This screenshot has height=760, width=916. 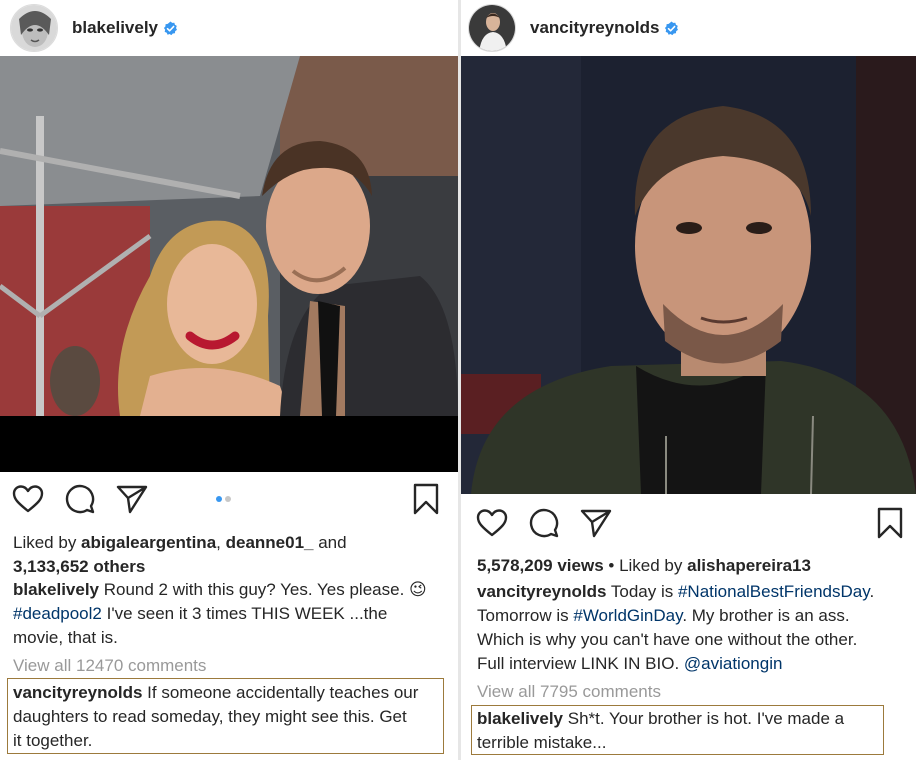 What do you see at coordinates (53, 740) in the screenshot?
I see `comment-text: it together.` at bounding box center [53, 740].